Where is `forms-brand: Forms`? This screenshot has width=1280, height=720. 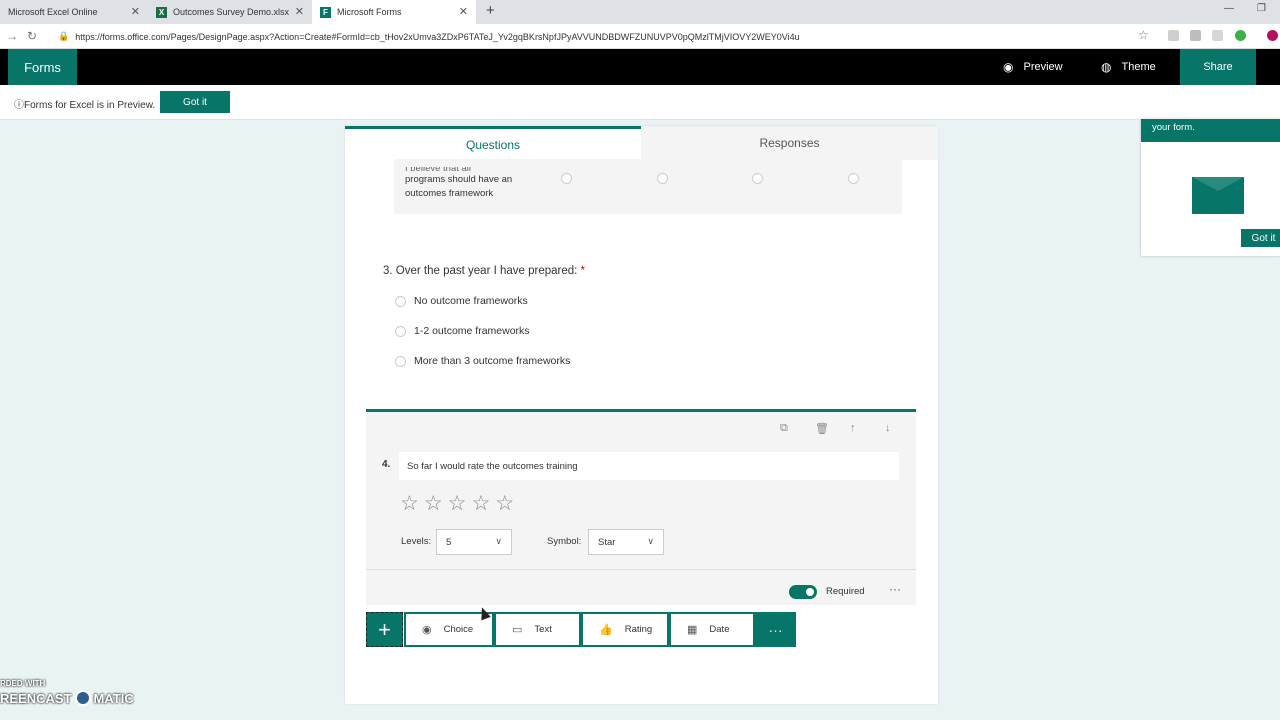
forms-brand: Forms is located at coordinates (42, 67).